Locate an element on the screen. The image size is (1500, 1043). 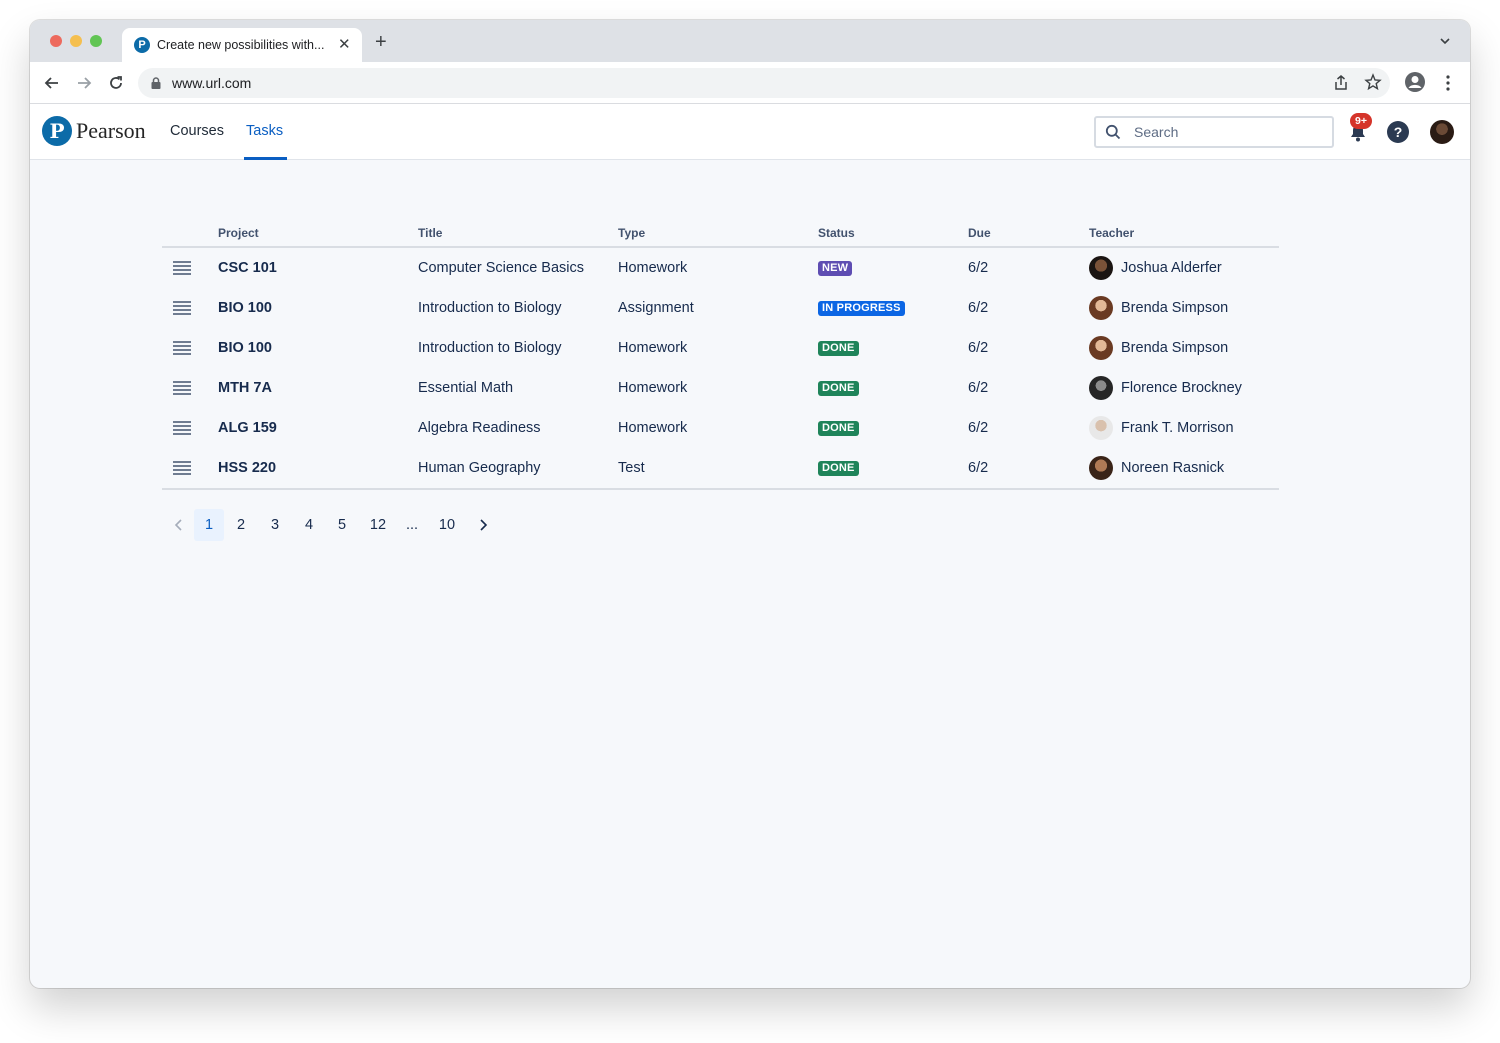
project-cell: MTH 7A is located at coordinates (245, 388).